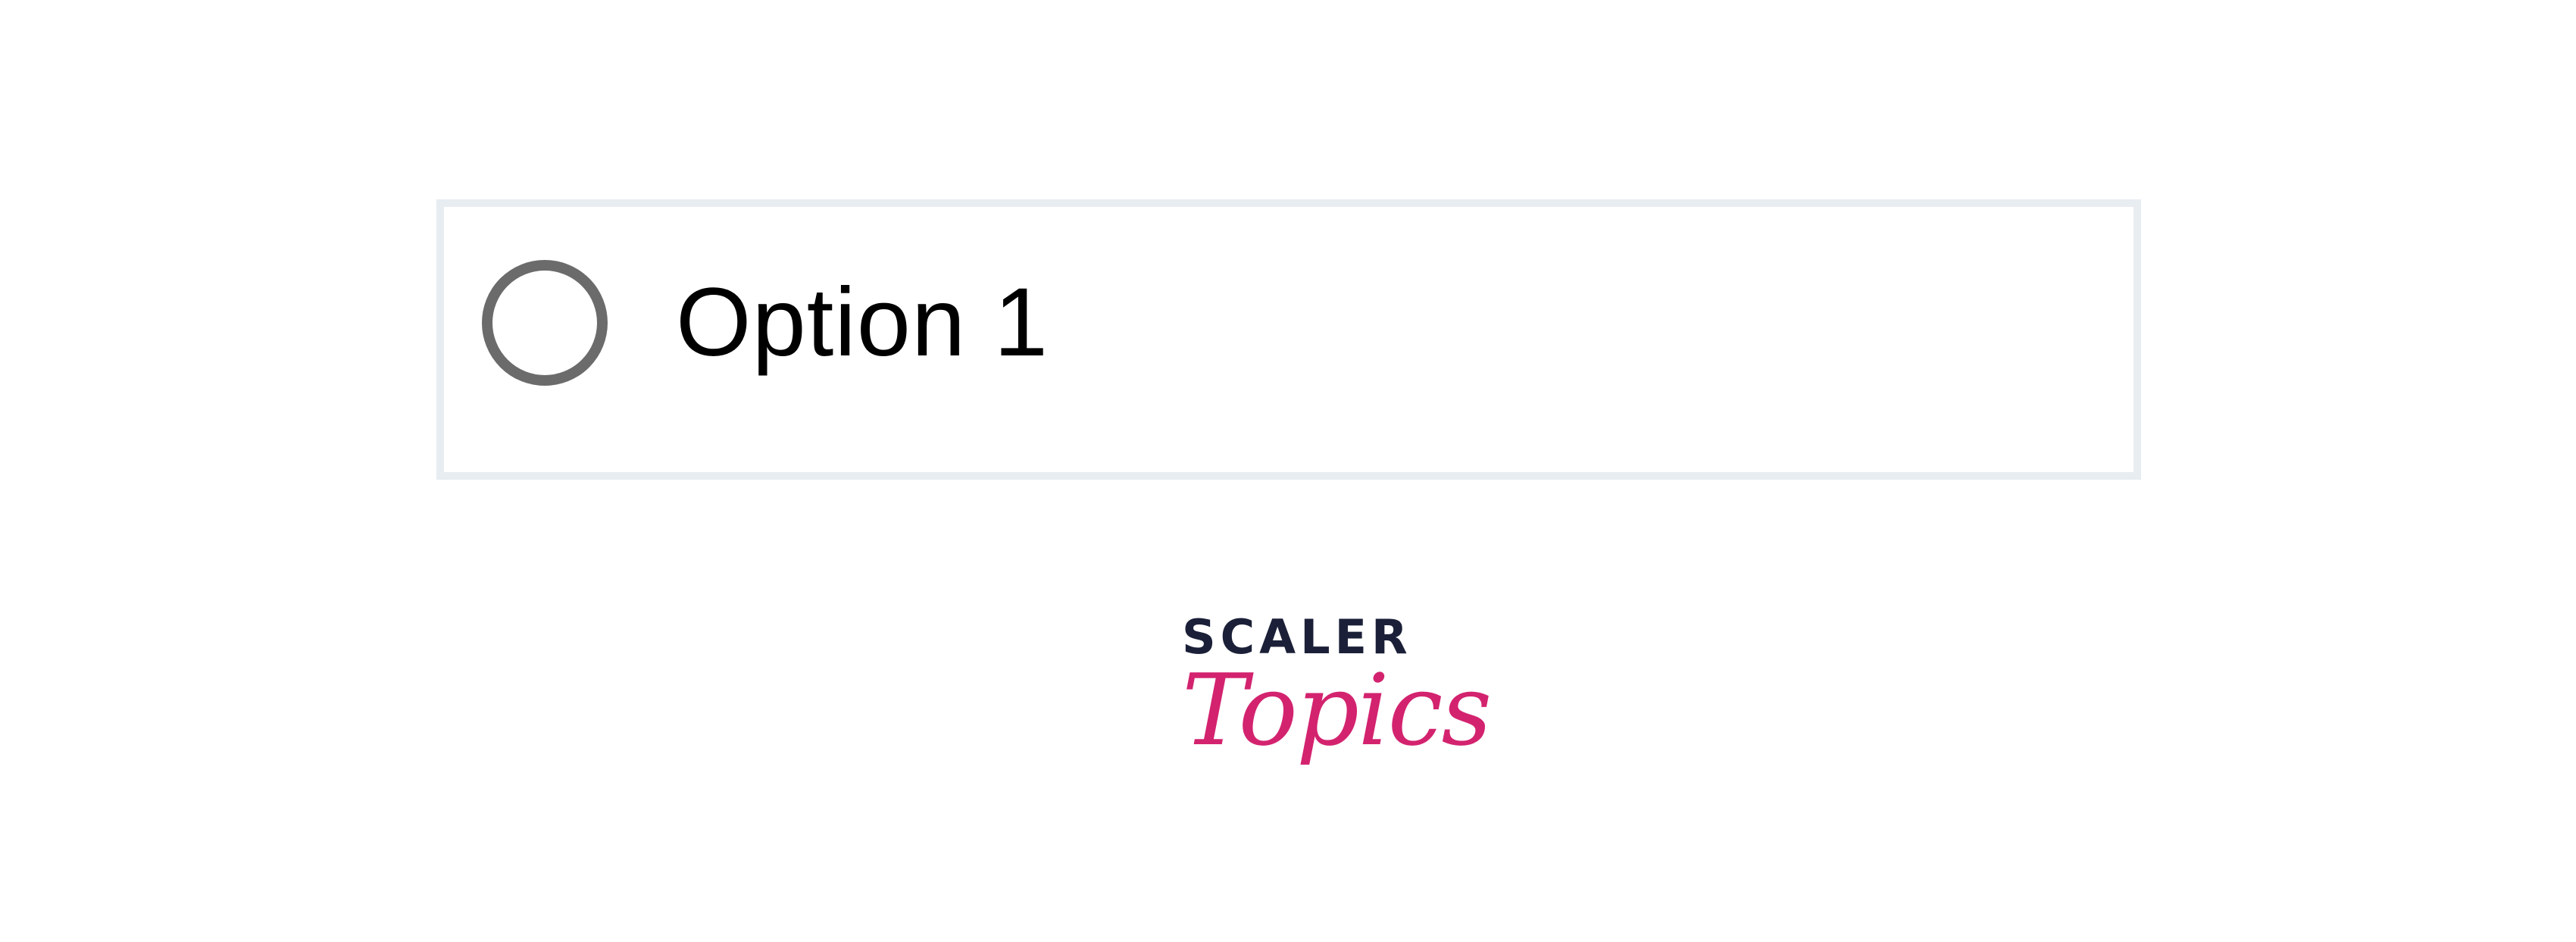  I want to click on radio-option-1: Option 1, so click(766, 323).